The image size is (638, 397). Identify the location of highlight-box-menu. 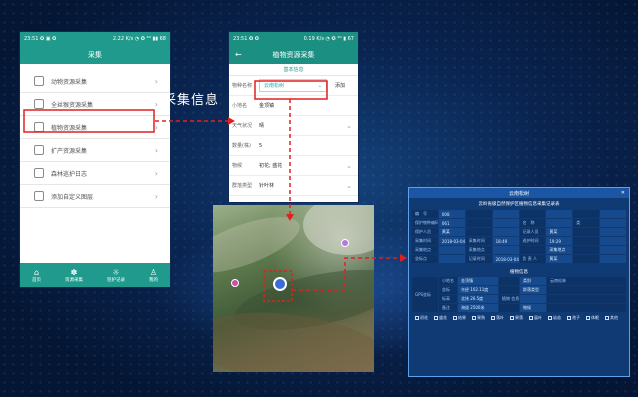
(89, 121).